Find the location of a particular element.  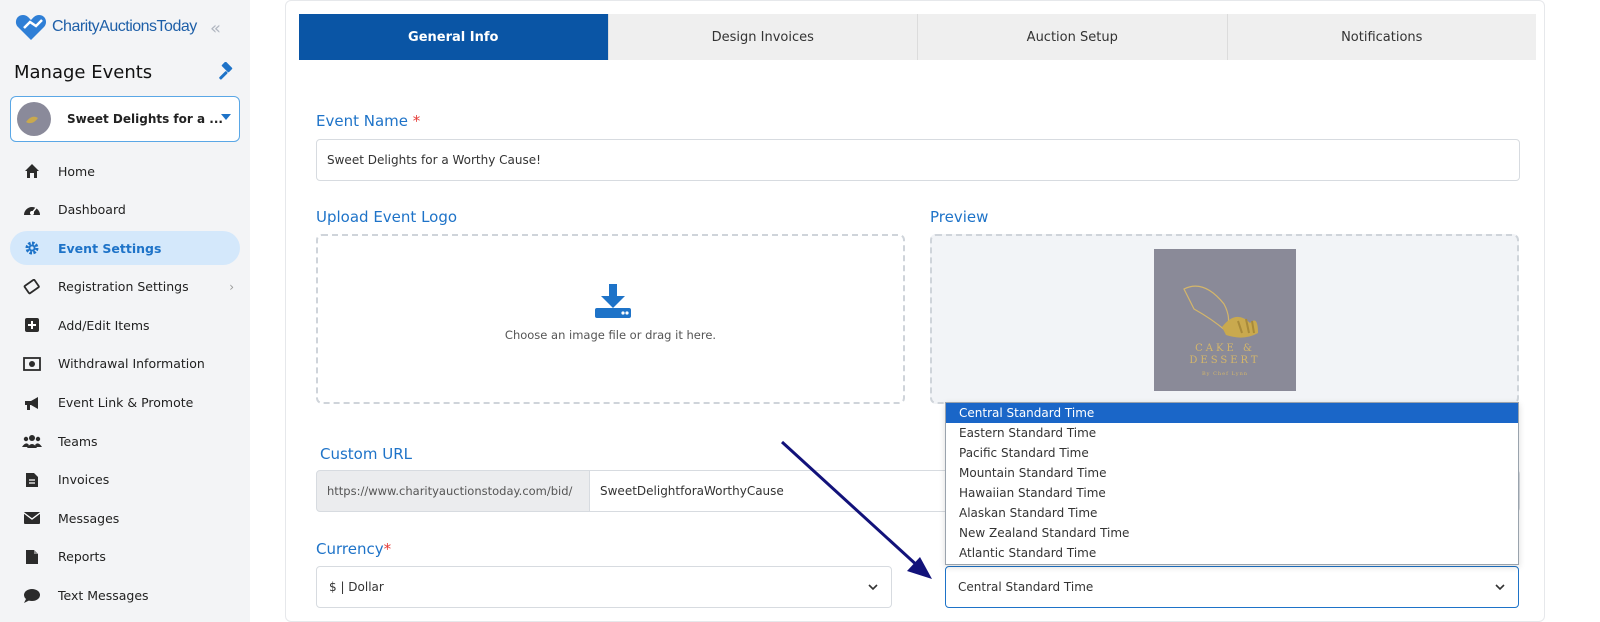

currency-select: $ | Dollar is located at coordinates (604, 587).